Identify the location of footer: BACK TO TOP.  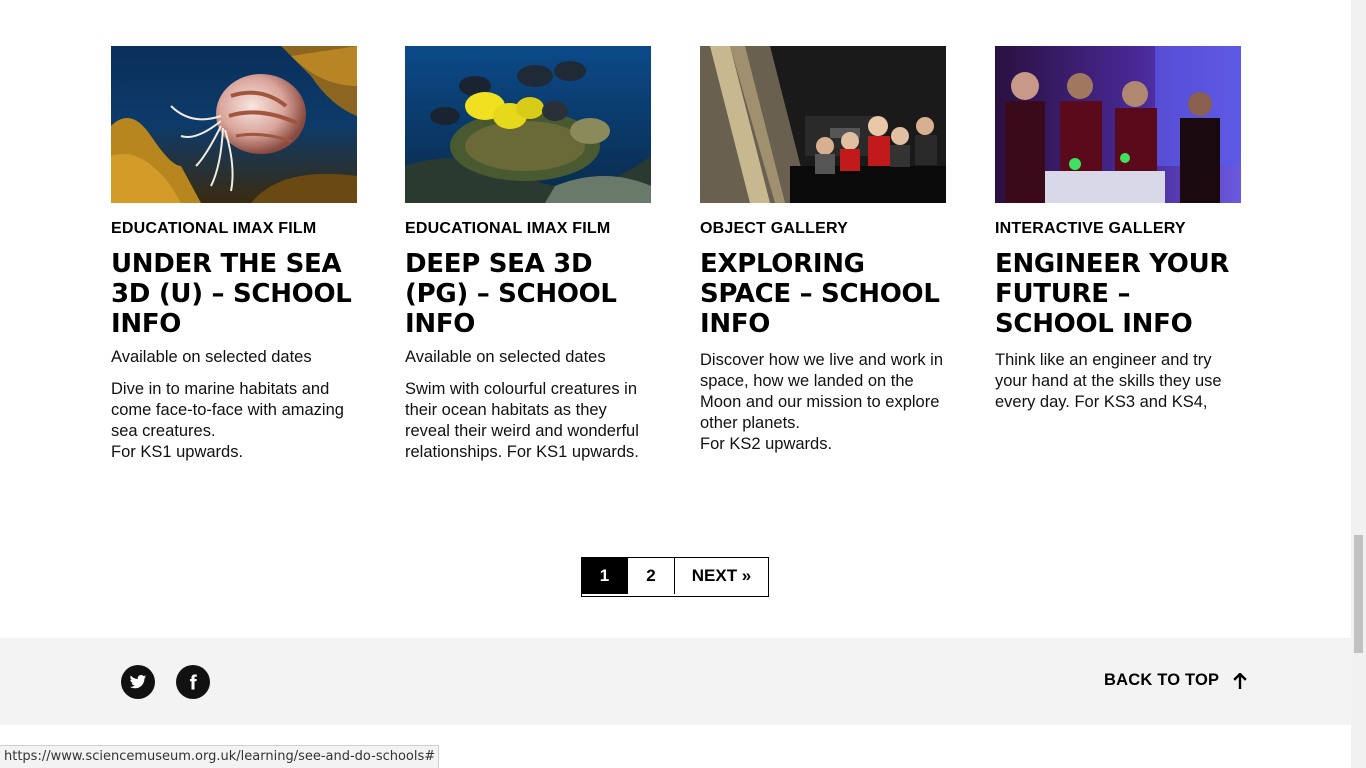
(675, 681).